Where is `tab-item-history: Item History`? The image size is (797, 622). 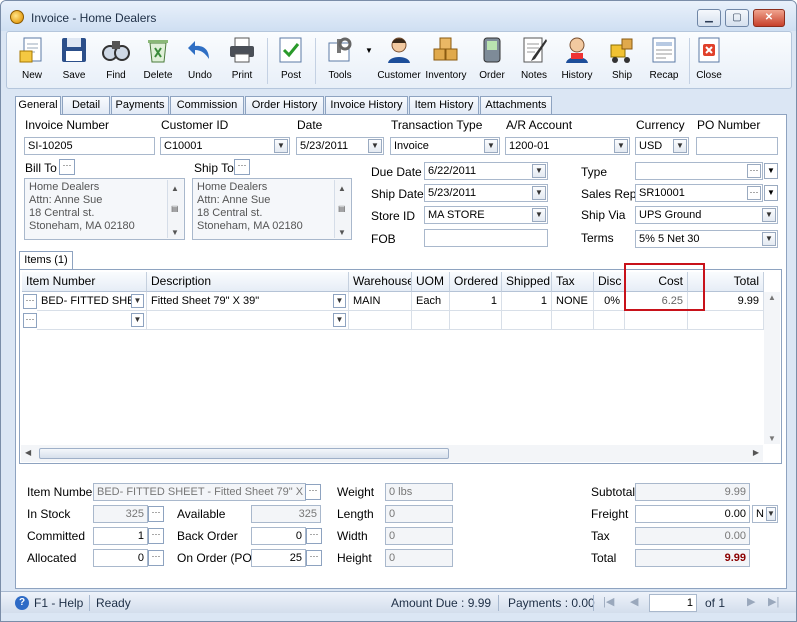 tab-item-history: Item History is located at coordinates (444, 105).